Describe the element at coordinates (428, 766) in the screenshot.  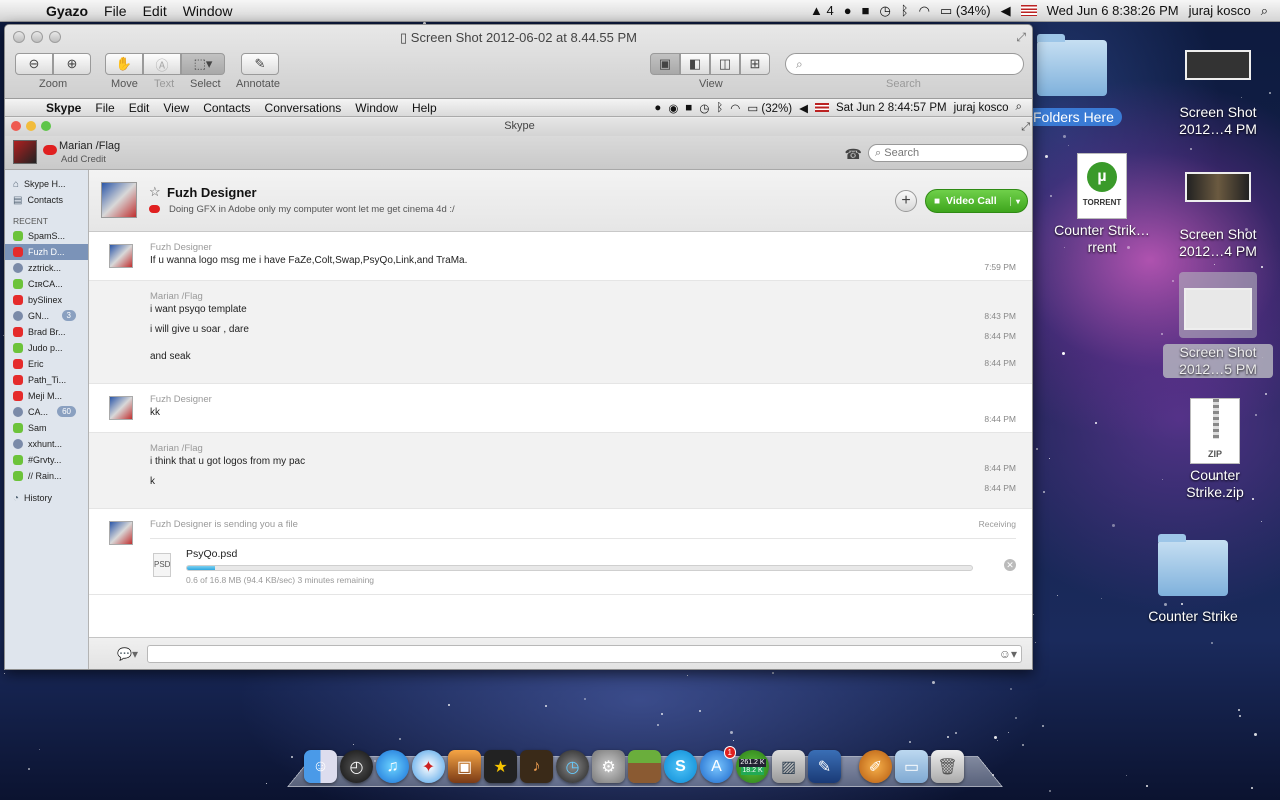
I see `safari-icon: ✦` at that location.